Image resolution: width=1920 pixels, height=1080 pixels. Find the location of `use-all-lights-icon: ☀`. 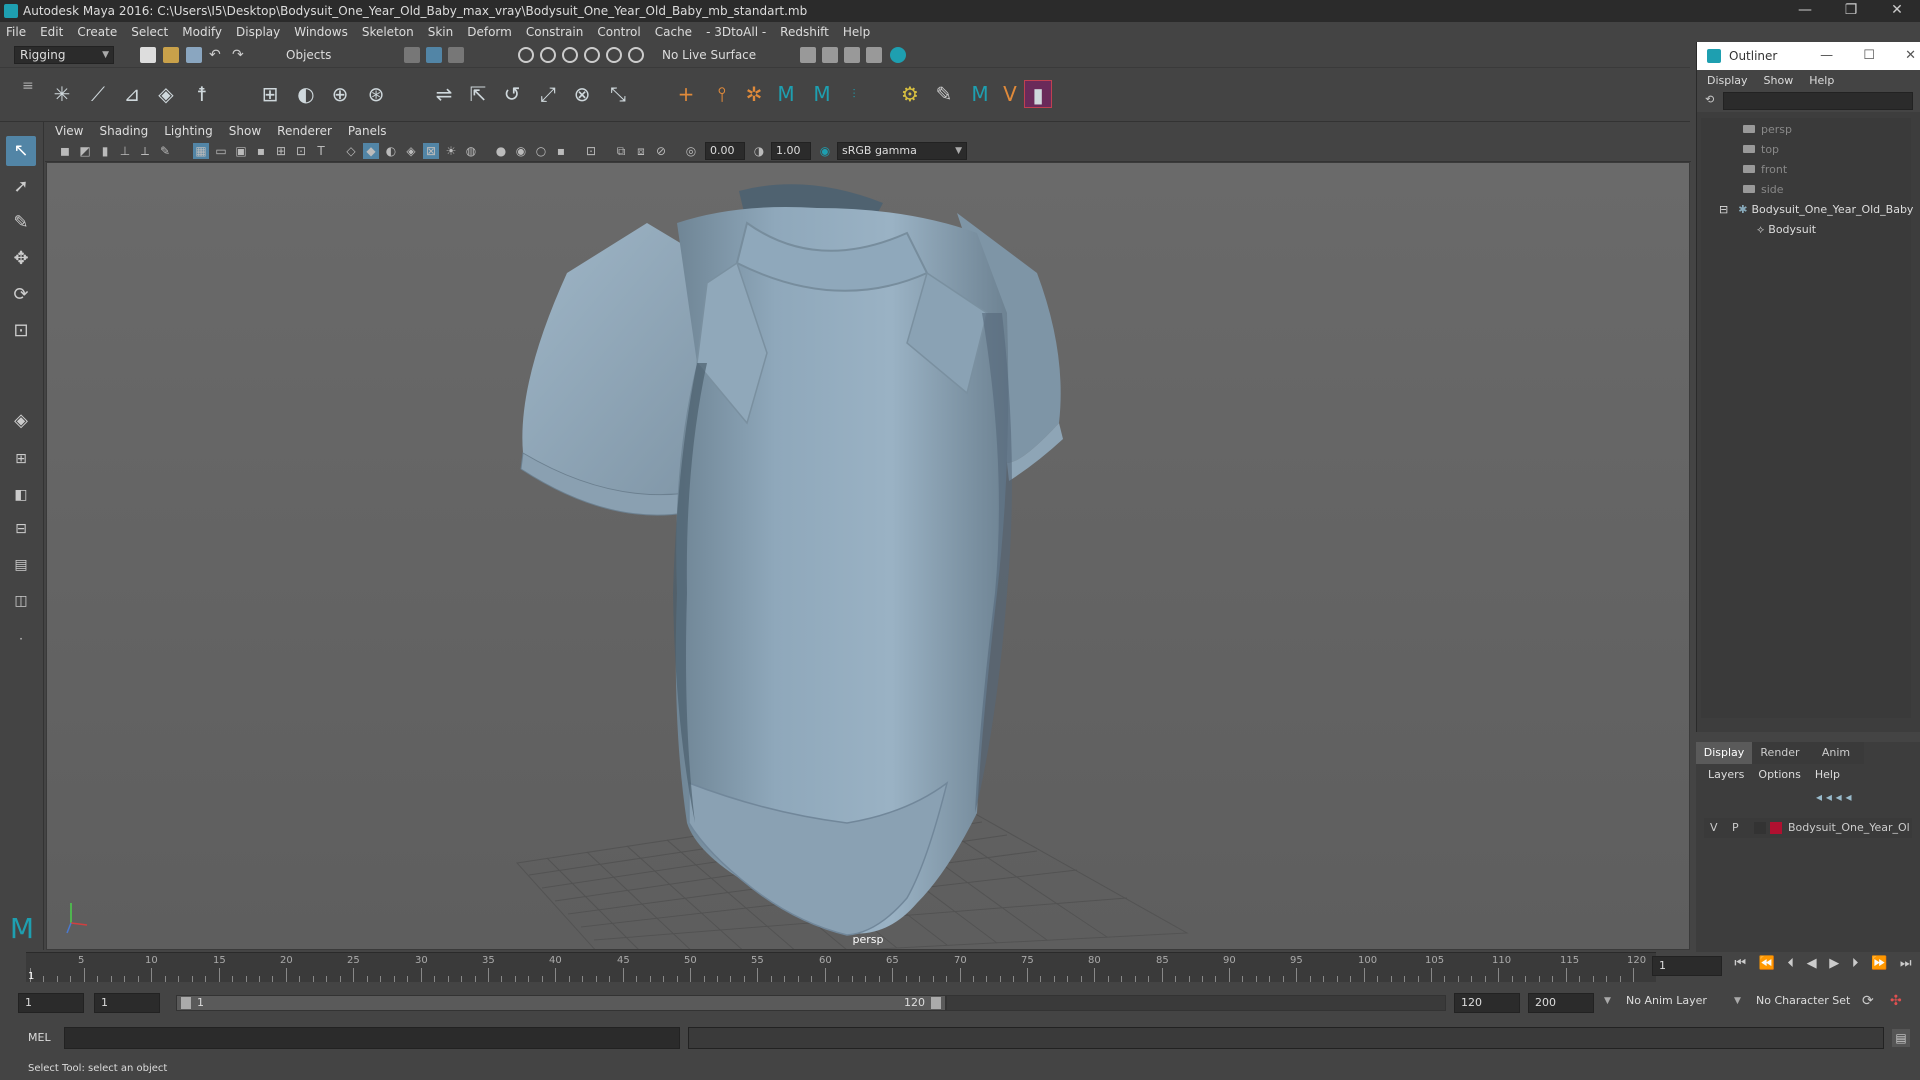

use-all-lights-icon: ☀ is located at coordinates (451, 151).